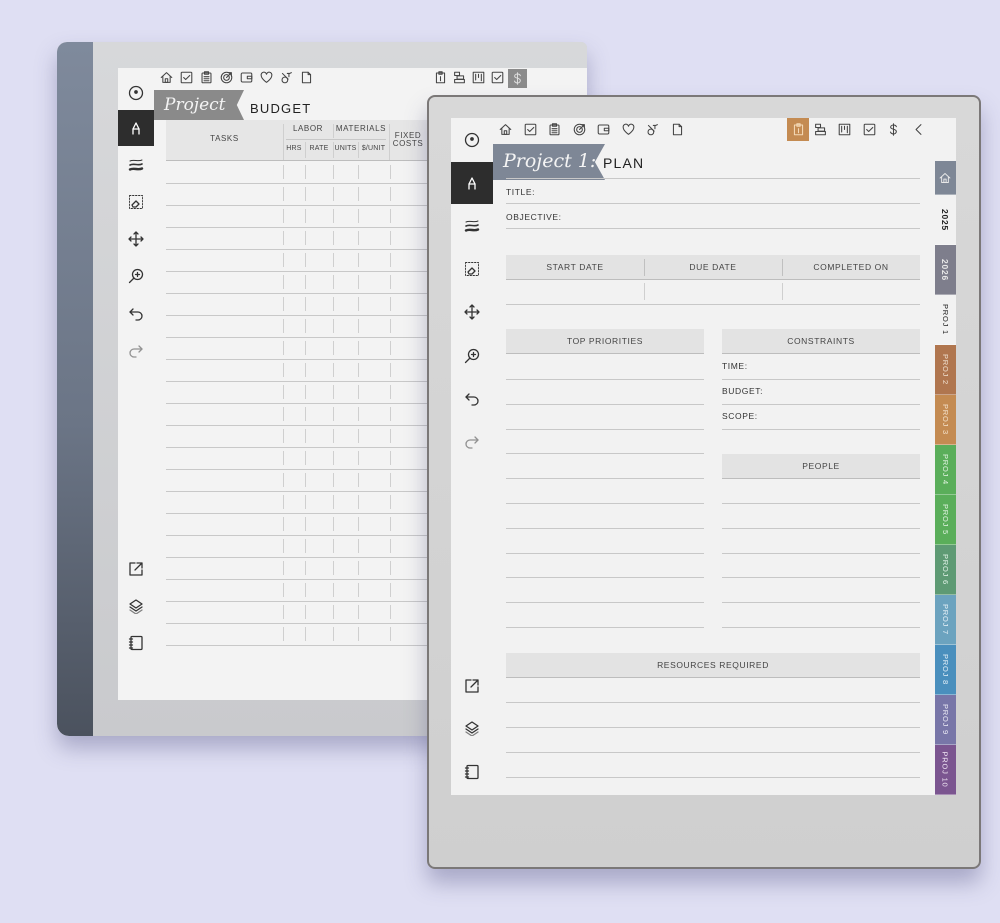  I want to click on side-tab-label: PROJ 3, so click(945, 419).